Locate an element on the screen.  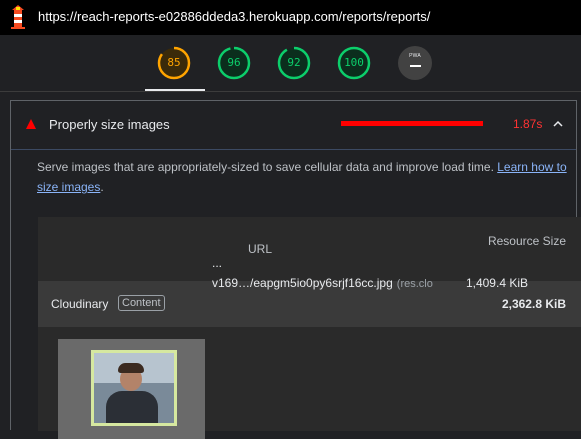
score-gauge-best-practices: 92 is located at coordinates (294, 63).